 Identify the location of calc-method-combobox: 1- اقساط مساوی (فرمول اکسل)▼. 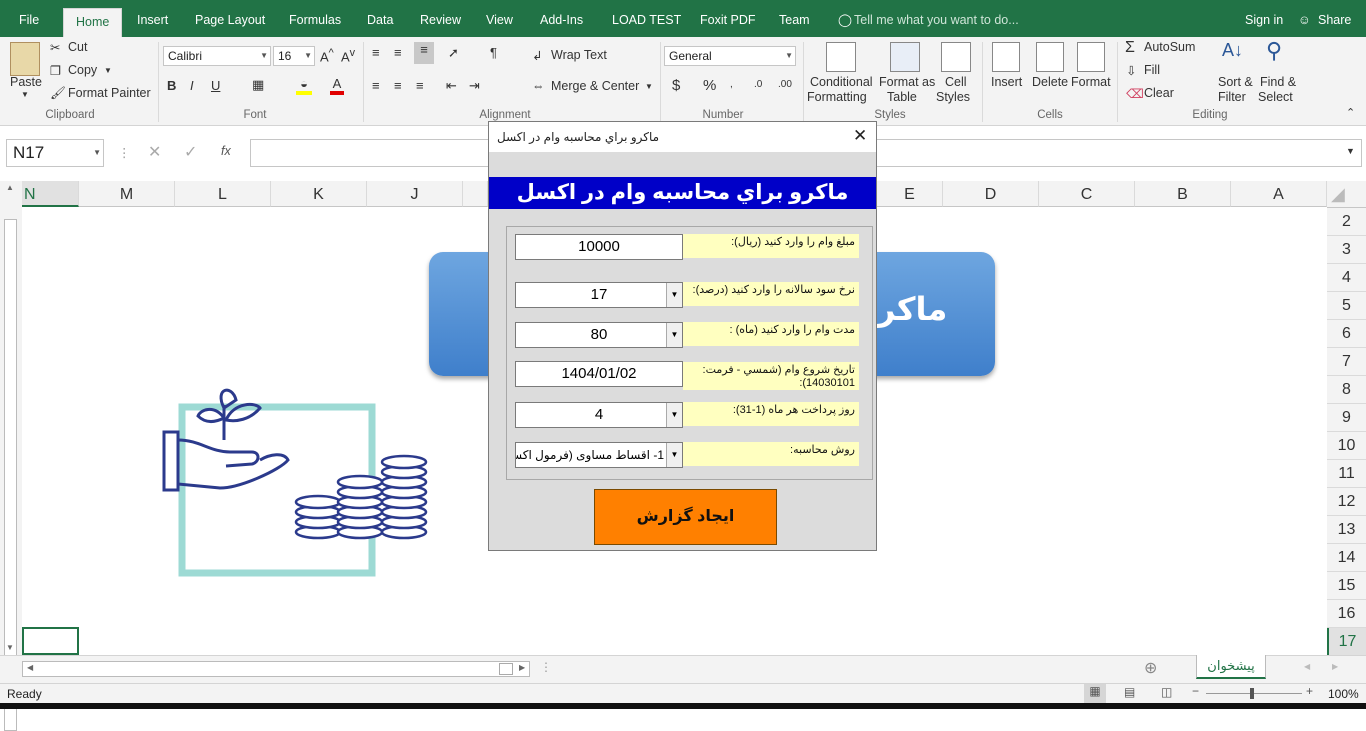
(599, 455).